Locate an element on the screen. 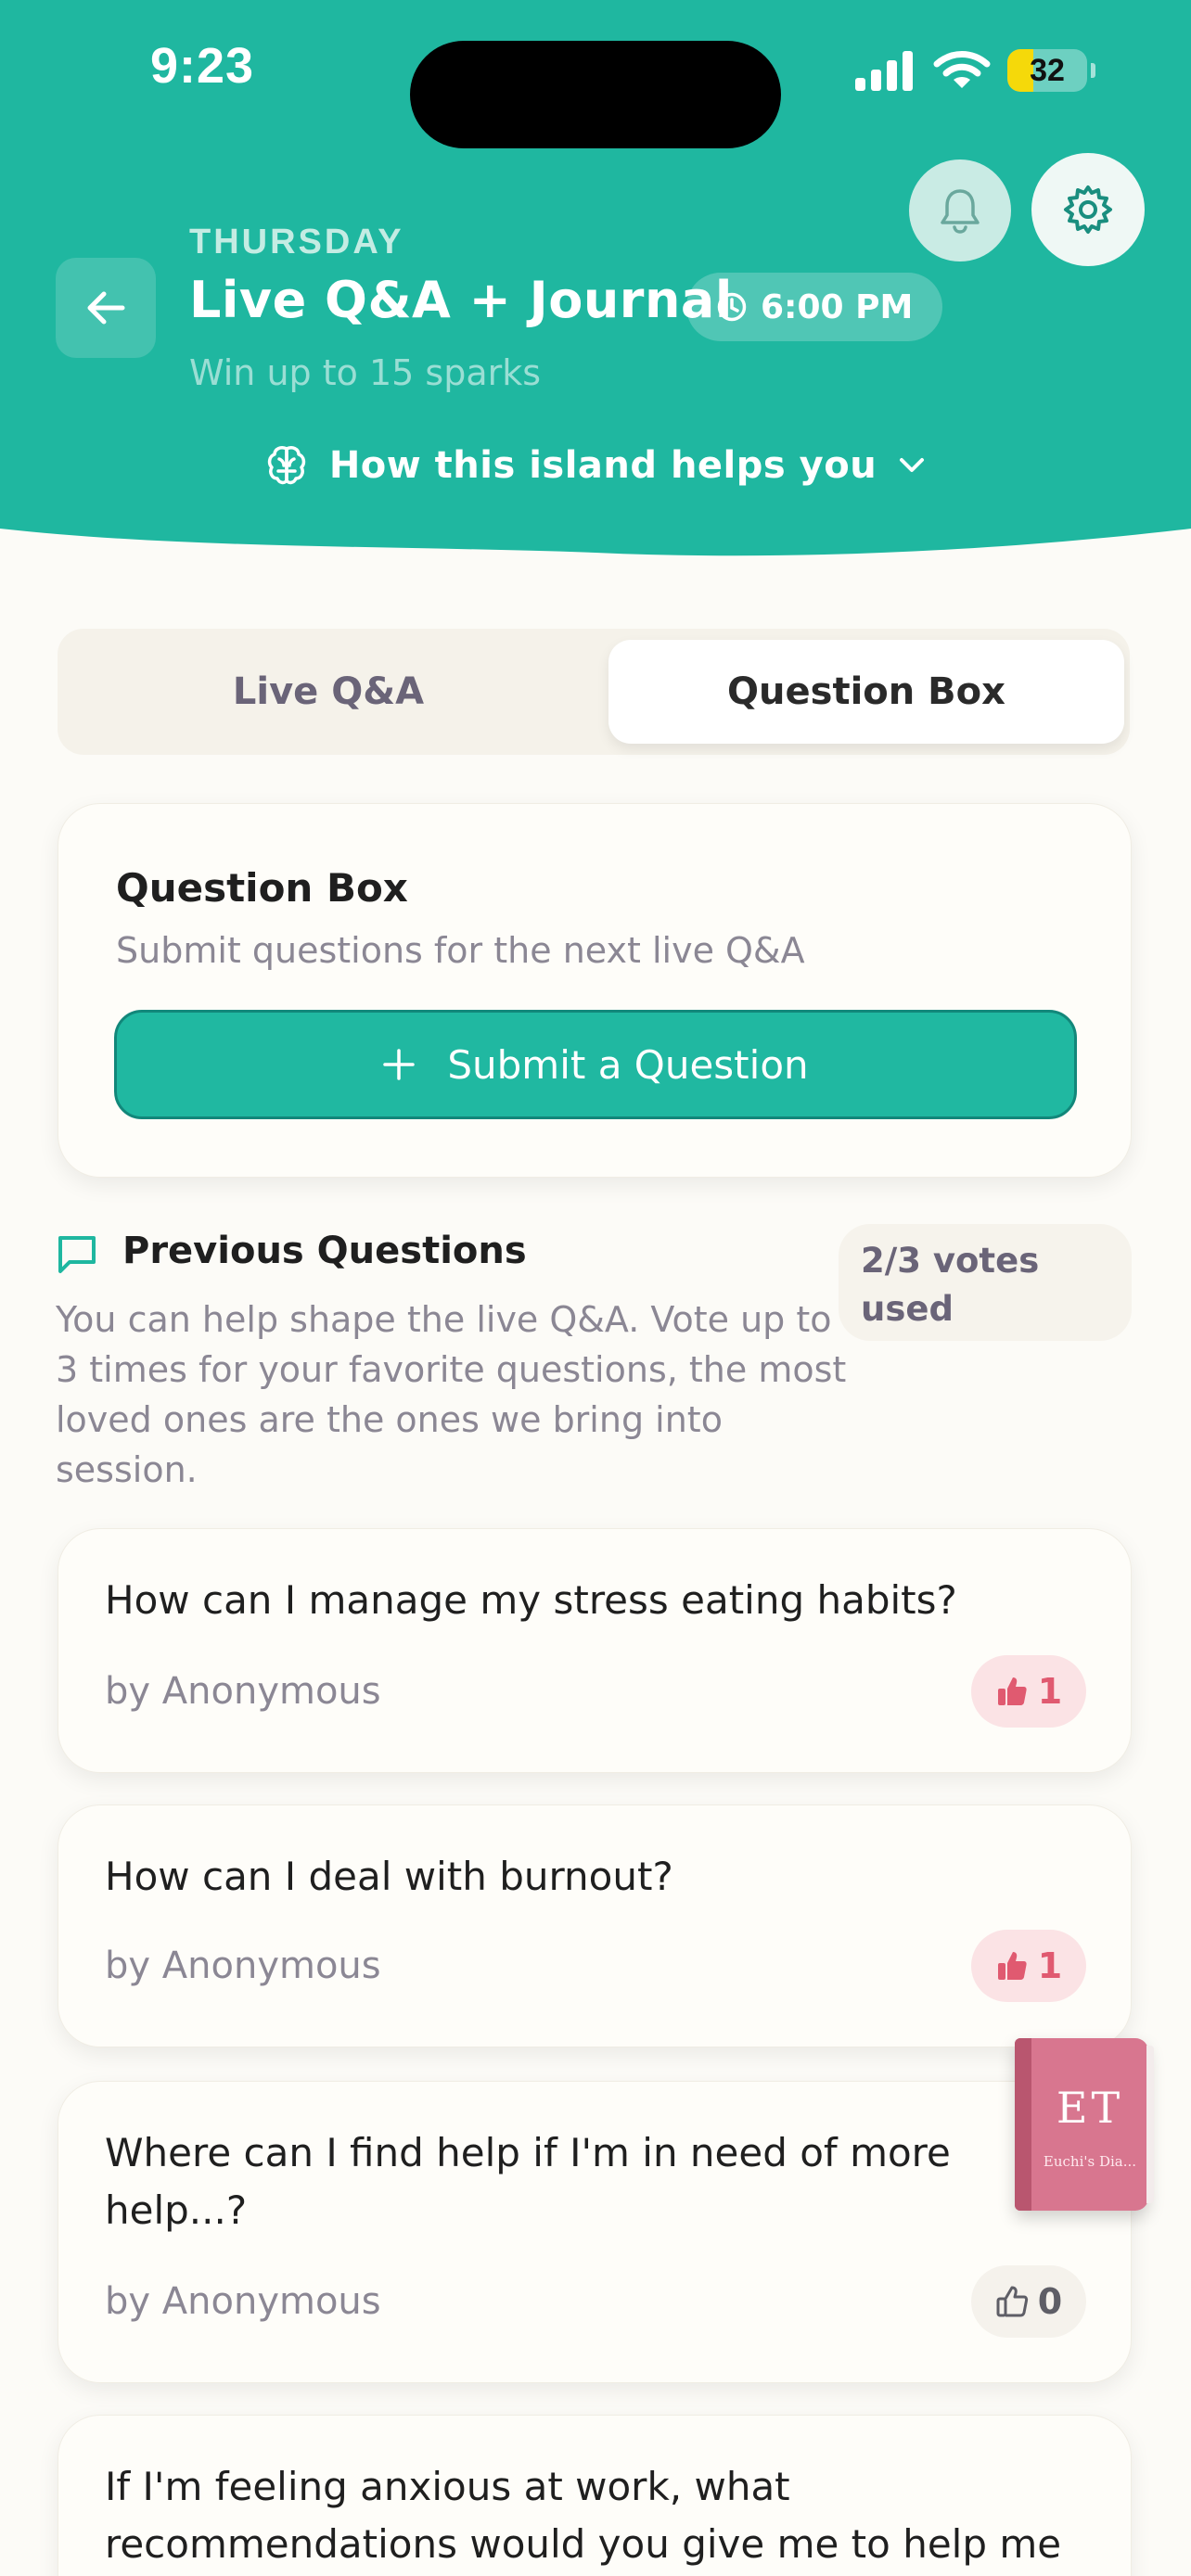 The width and height of the screenshot is (1191, 2576). status-icons: 32 is located at coordinates (974, 71).